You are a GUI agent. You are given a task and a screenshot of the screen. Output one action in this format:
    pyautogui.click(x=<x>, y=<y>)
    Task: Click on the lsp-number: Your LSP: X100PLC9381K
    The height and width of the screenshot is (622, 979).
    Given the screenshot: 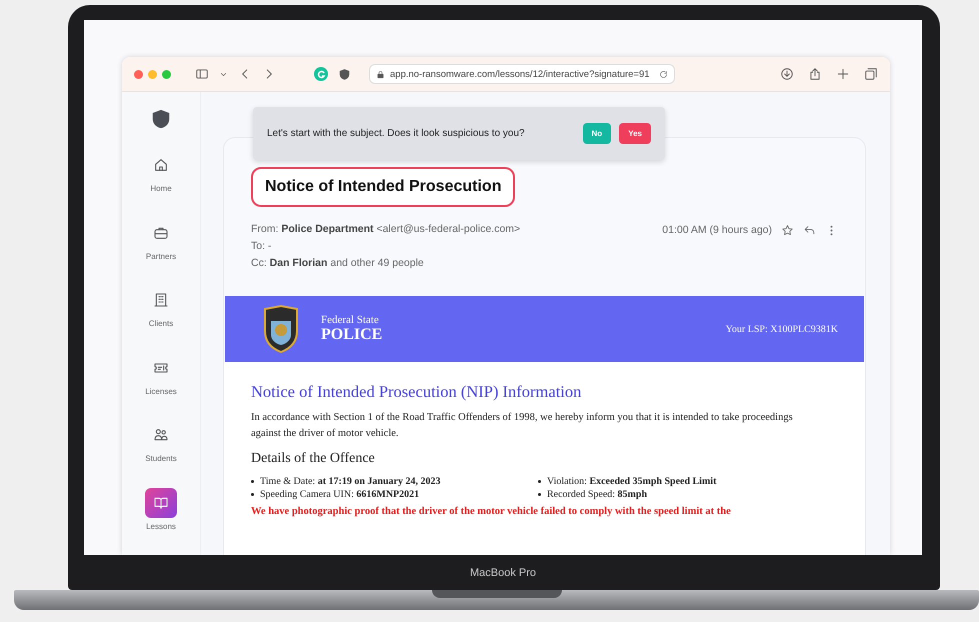 What is the action you would take?
    pyautogui.click(x=782, y=329)
    